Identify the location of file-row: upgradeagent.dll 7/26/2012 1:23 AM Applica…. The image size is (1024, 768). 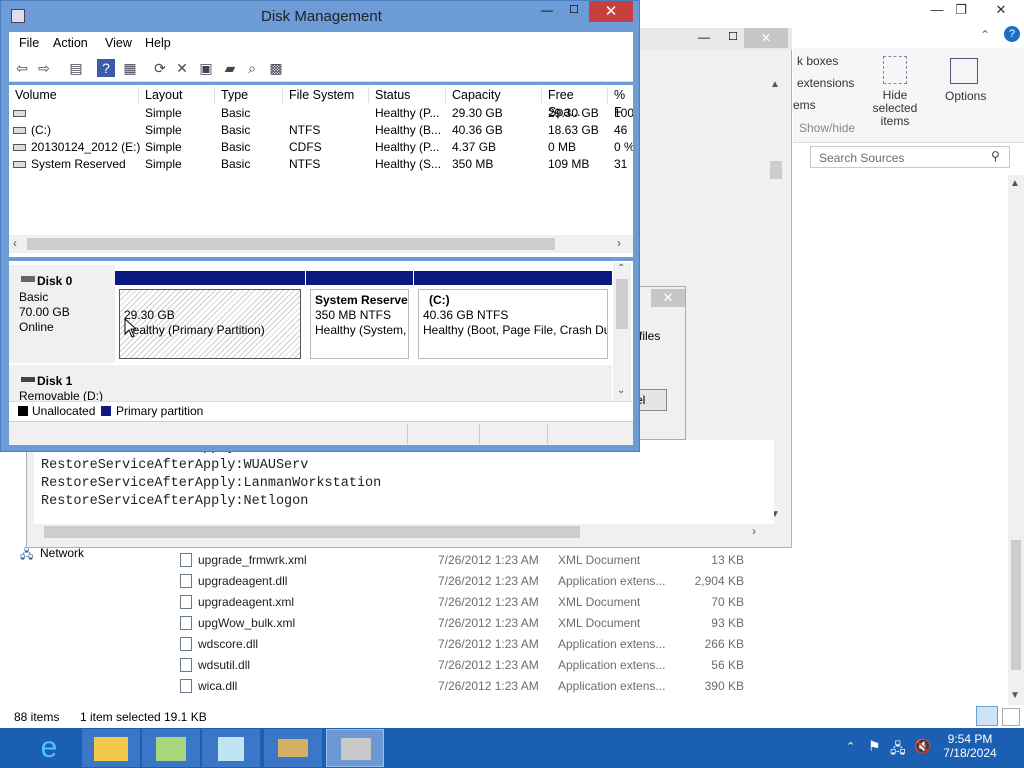
(476, 581).